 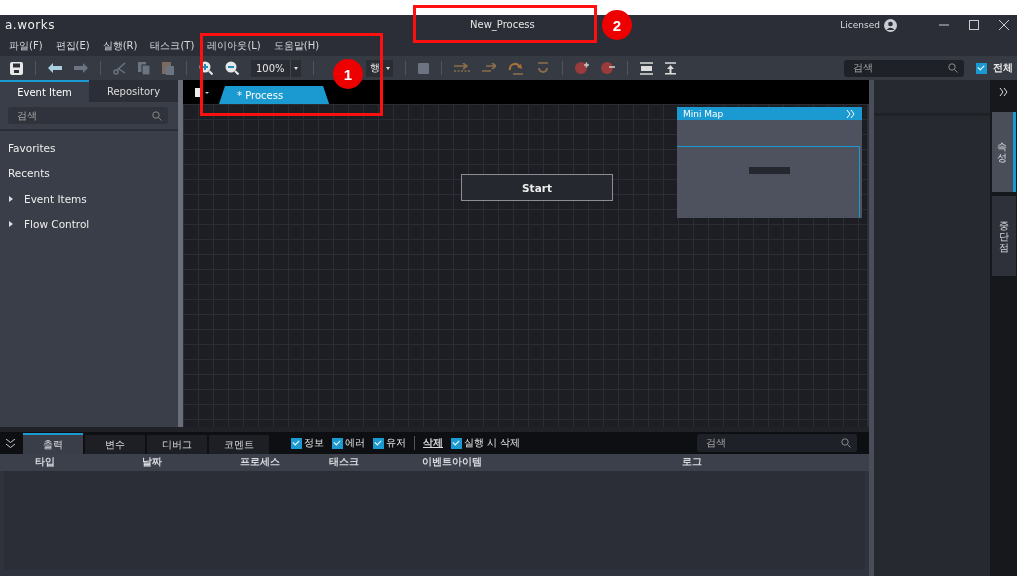 What do you see at coordinates (234, 45) in the screenshot?
I see `menu-item: 레이아웃(L)` at bounding box center [234, 45].